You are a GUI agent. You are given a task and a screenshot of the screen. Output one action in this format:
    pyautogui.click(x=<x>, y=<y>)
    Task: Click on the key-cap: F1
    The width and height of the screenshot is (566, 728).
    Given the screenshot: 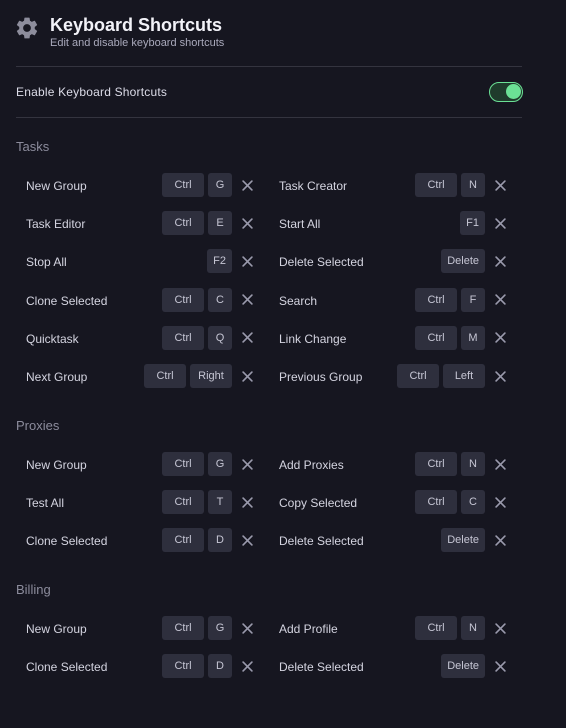 What is the action you would take?
    pyautogui.click(x=472, y=223)
    